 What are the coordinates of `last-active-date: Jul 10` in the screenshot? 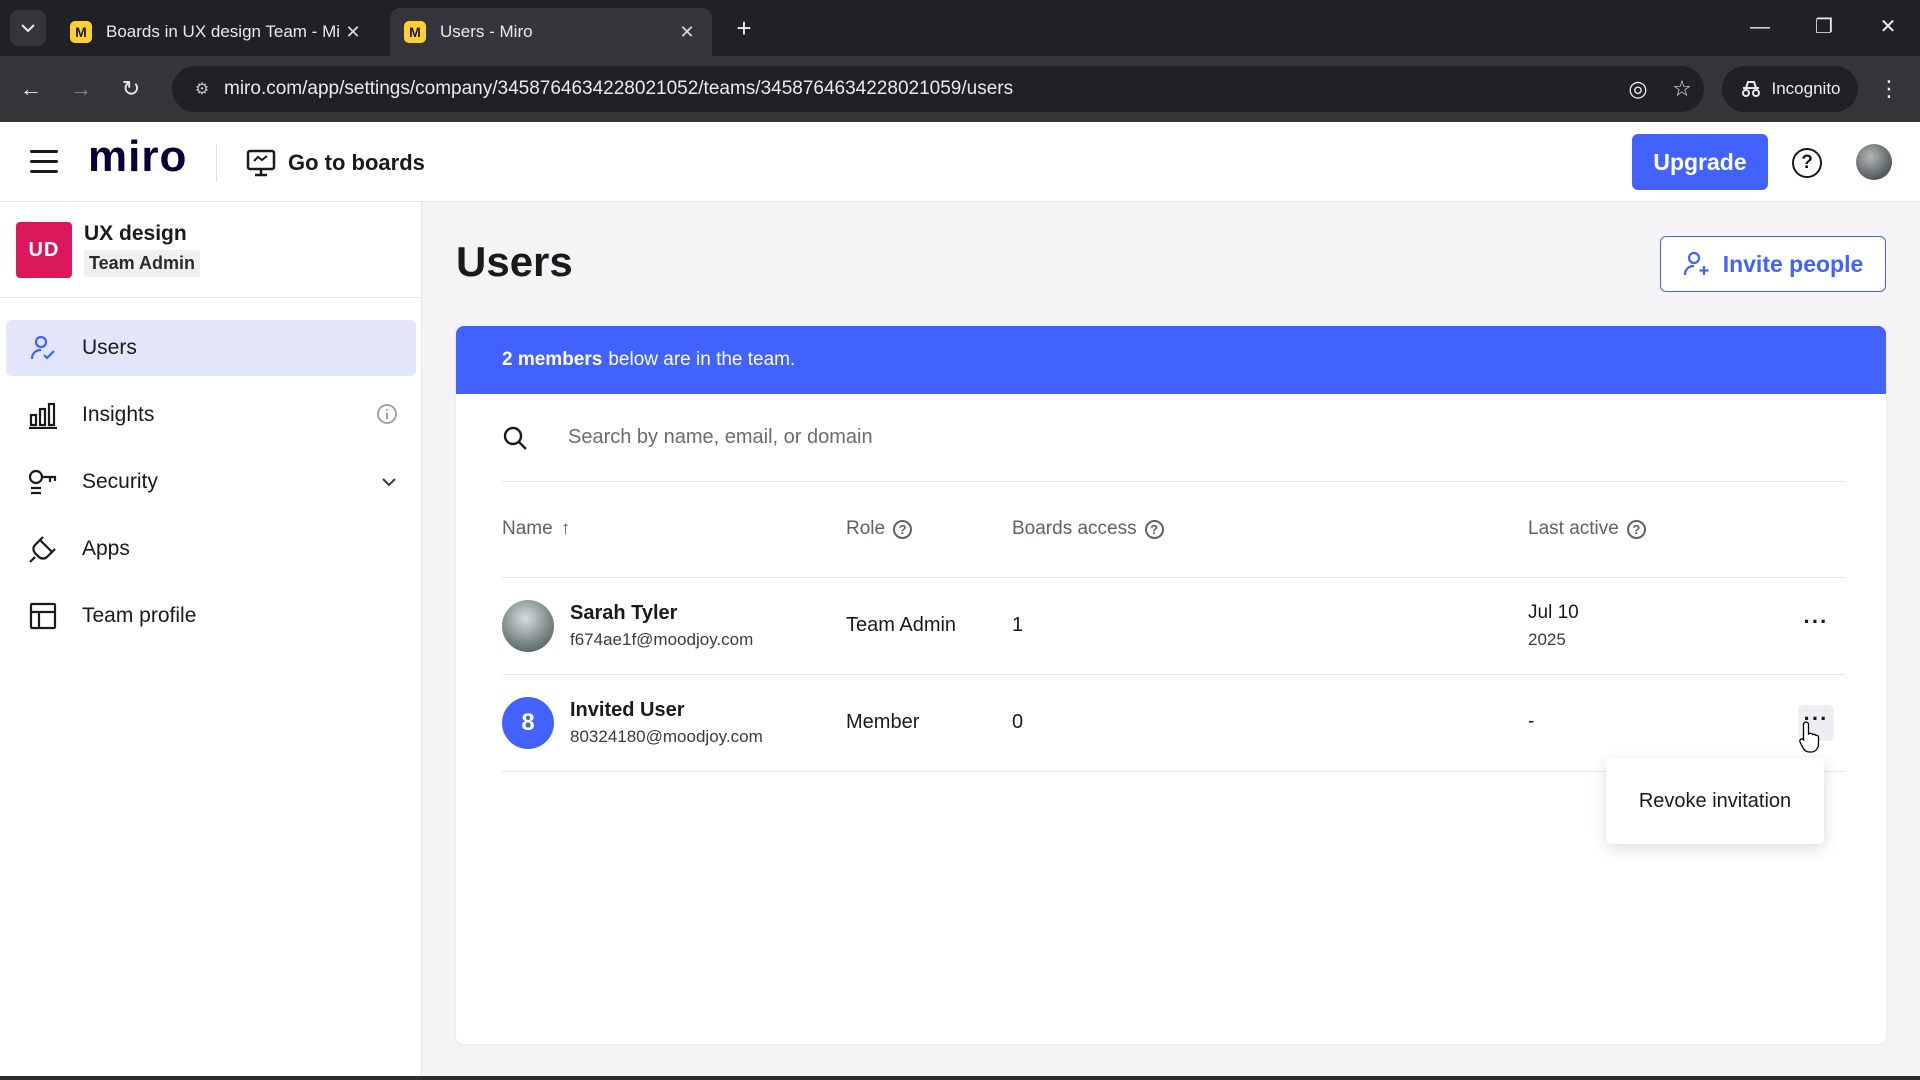 It's located at (1553, 612).